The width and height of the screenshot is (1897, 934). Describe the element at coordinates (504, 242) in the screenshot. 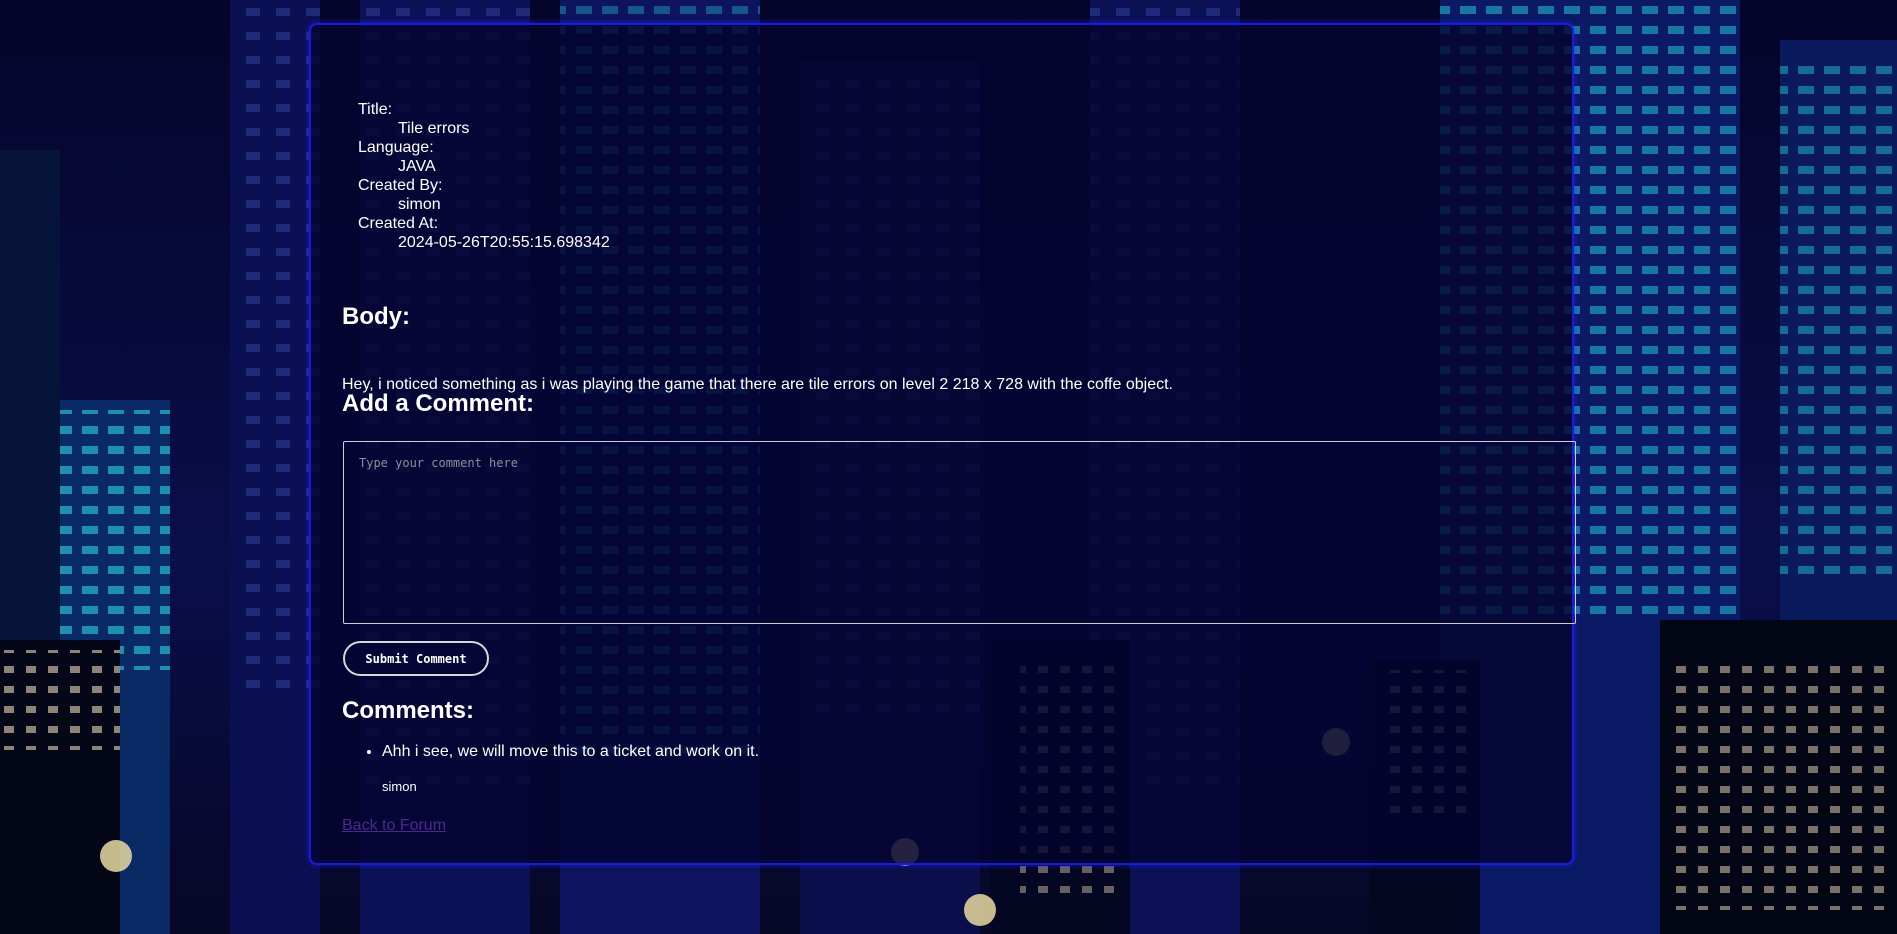

I see `created-at-value: 2024-05-26T20:55:15.698342` at that location.